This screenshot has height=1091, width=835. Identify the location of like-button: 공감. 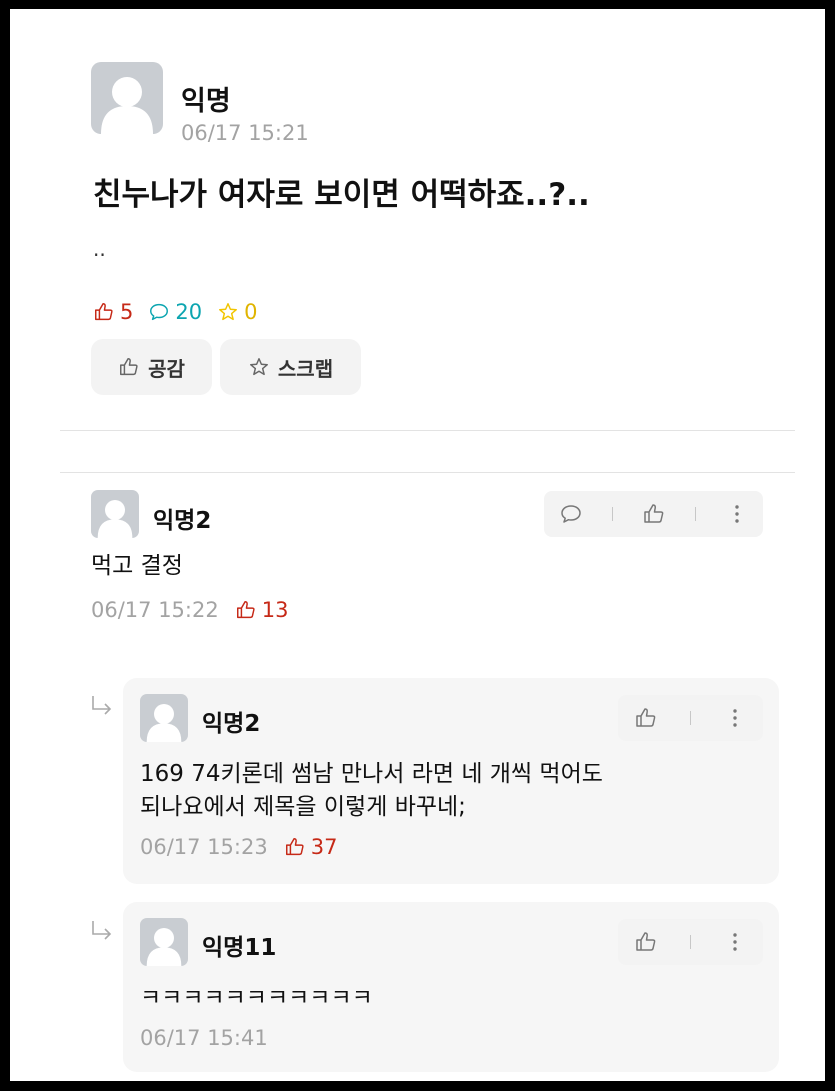
(151, 367).